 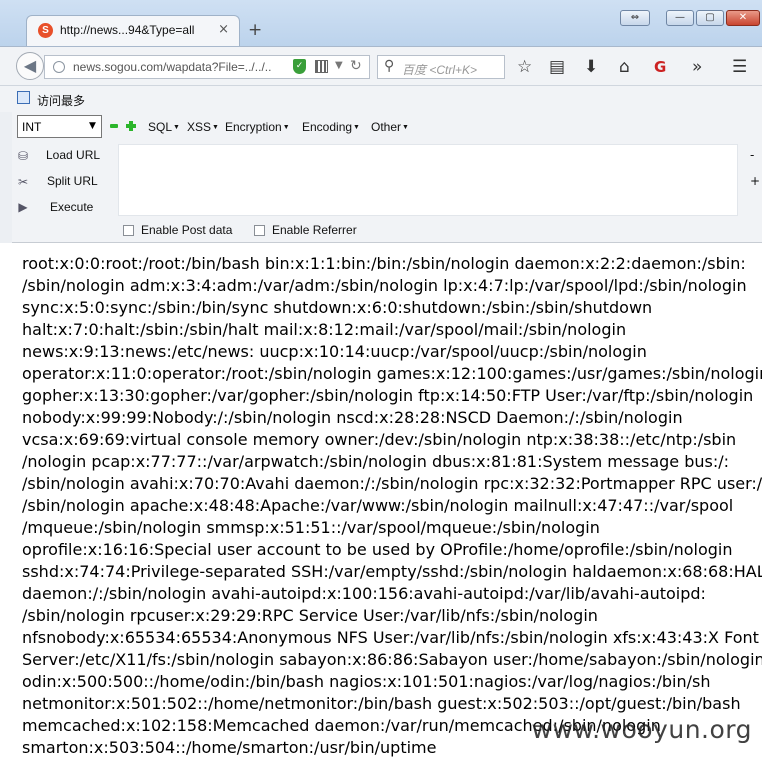 What do you see at coordinates (743, 18) in the screenshot?
I see `close-window-button: ✕` at bounding box center [743, 18].